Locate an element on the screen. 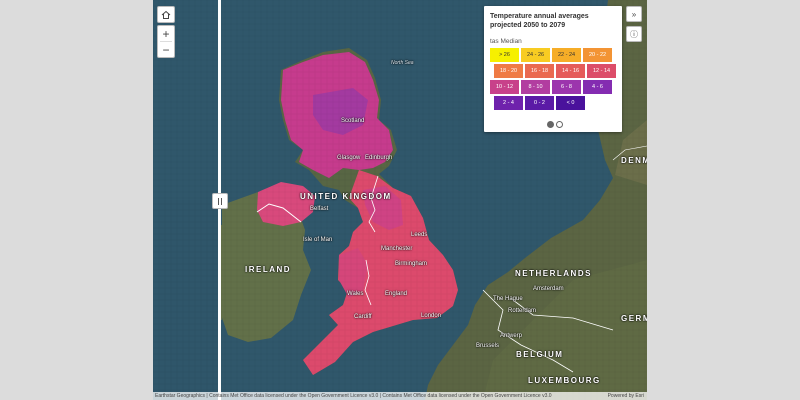 This screenshot has width=800, height=400. label-manchester: Manchester is located at coordinates (397, 249).